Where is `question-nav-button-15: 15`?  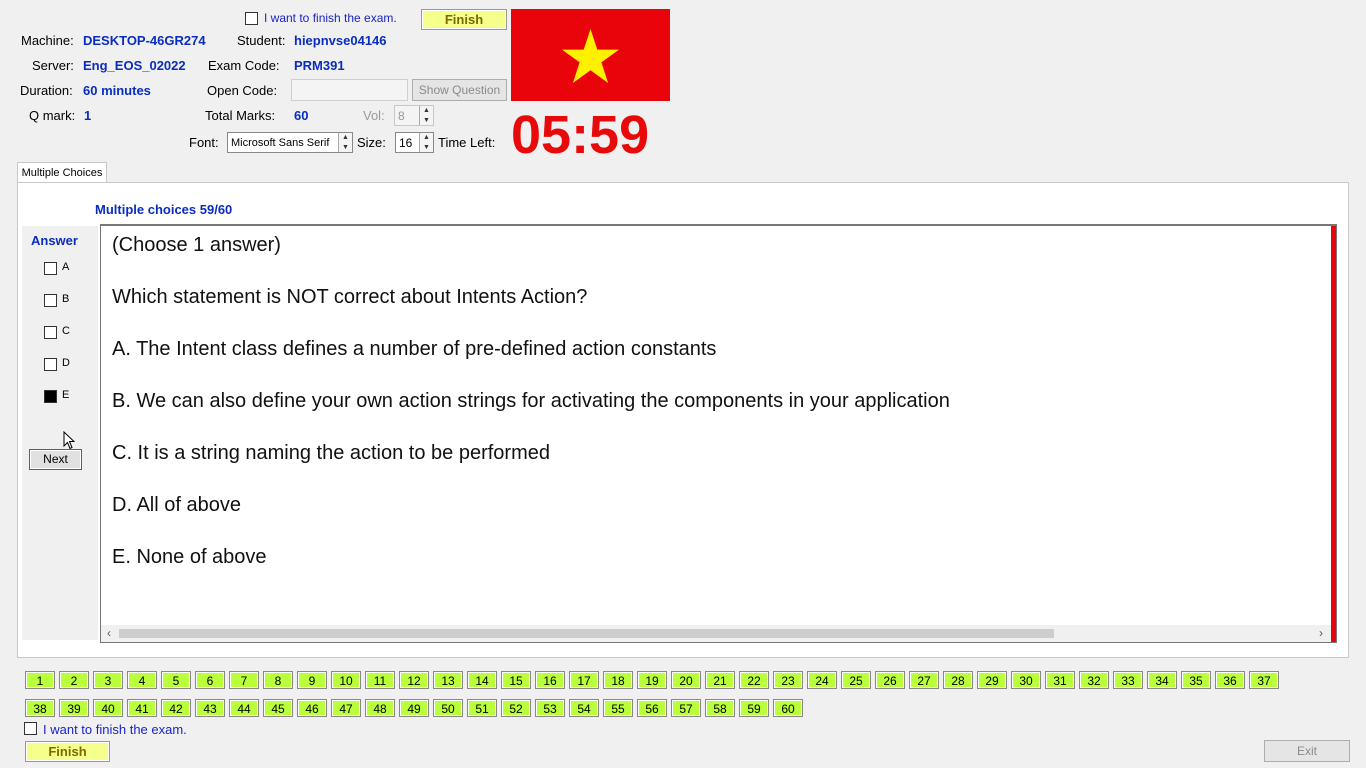 question-nav-button-15: 15 is located at coordinates (516, 680).